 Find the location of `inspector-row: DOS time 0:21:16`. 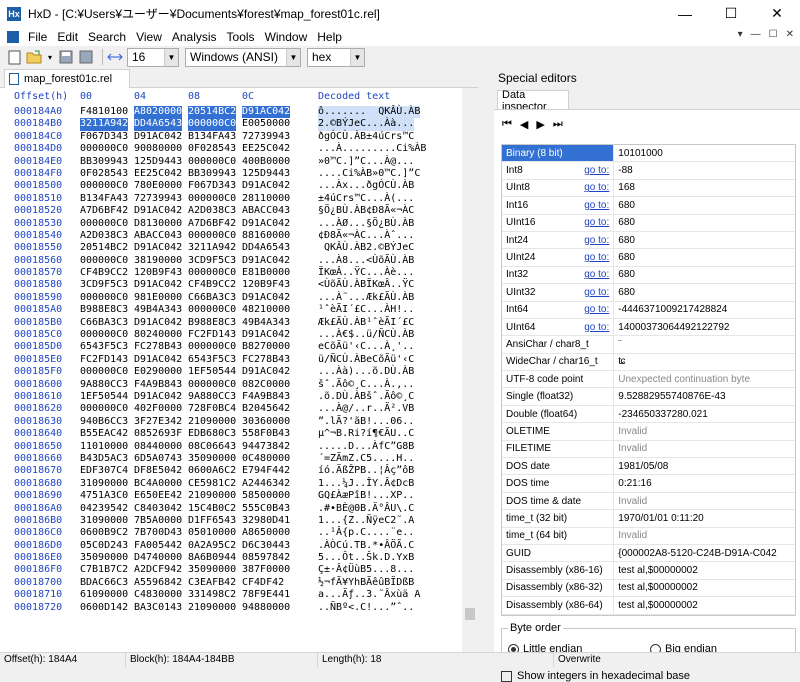

inspector-row: DOS time 0:21:16 is located at coordinates (648, 484).